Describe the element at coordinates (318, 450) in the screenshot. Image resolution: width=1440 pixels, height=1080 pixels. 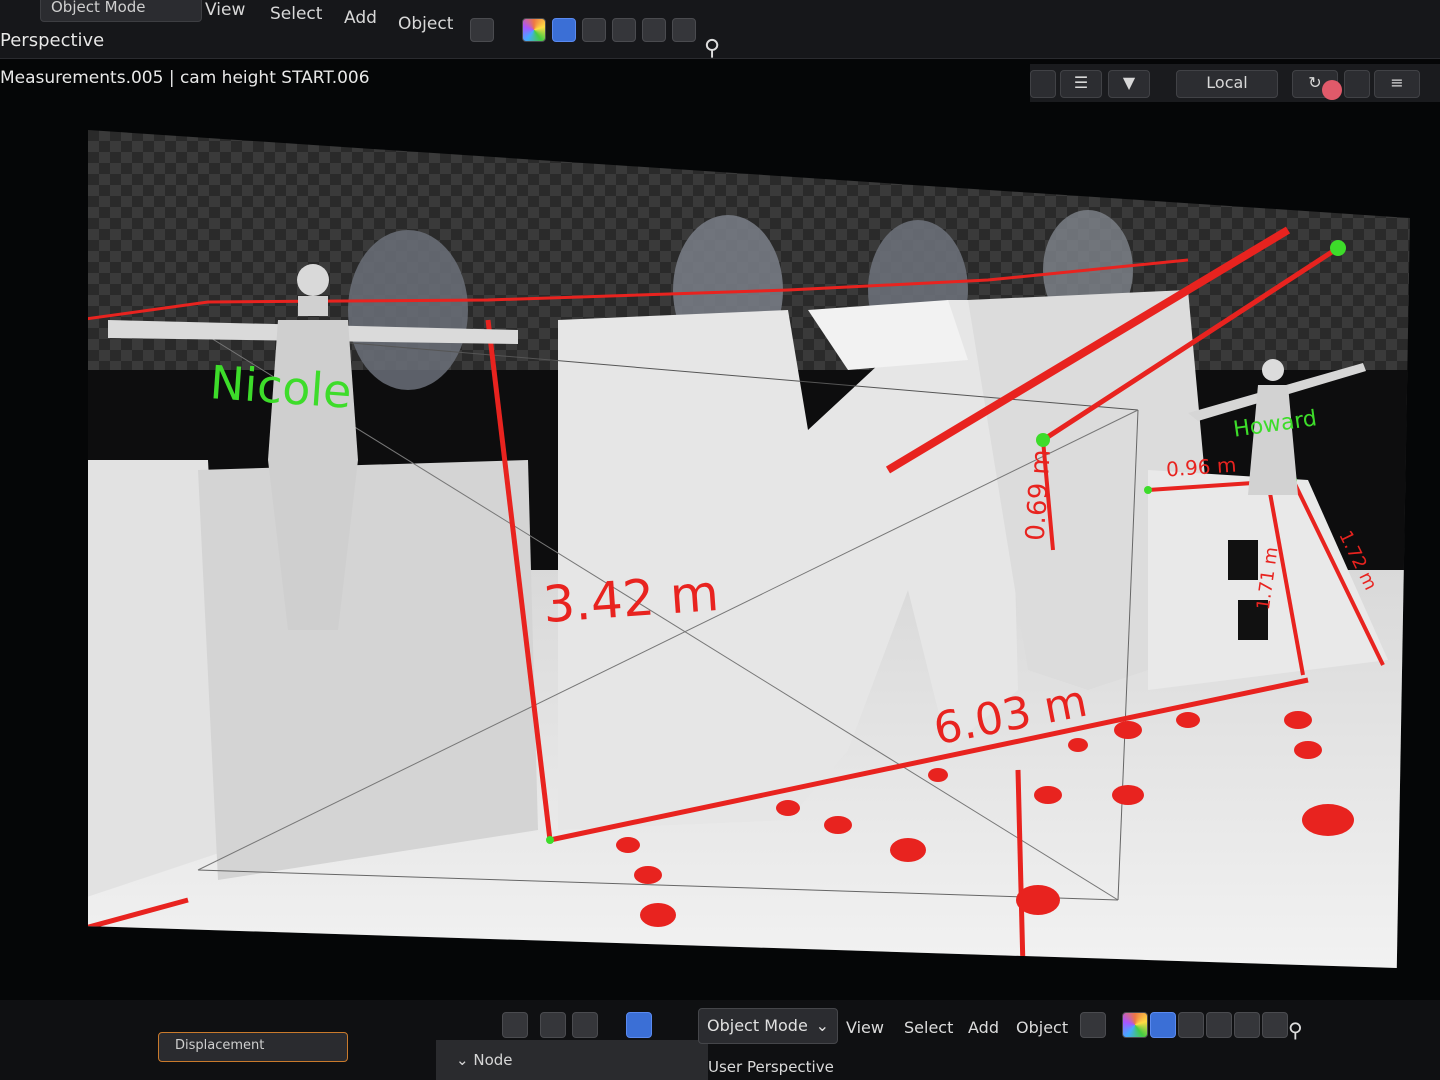
I see `mannequin-nicole` at that location.